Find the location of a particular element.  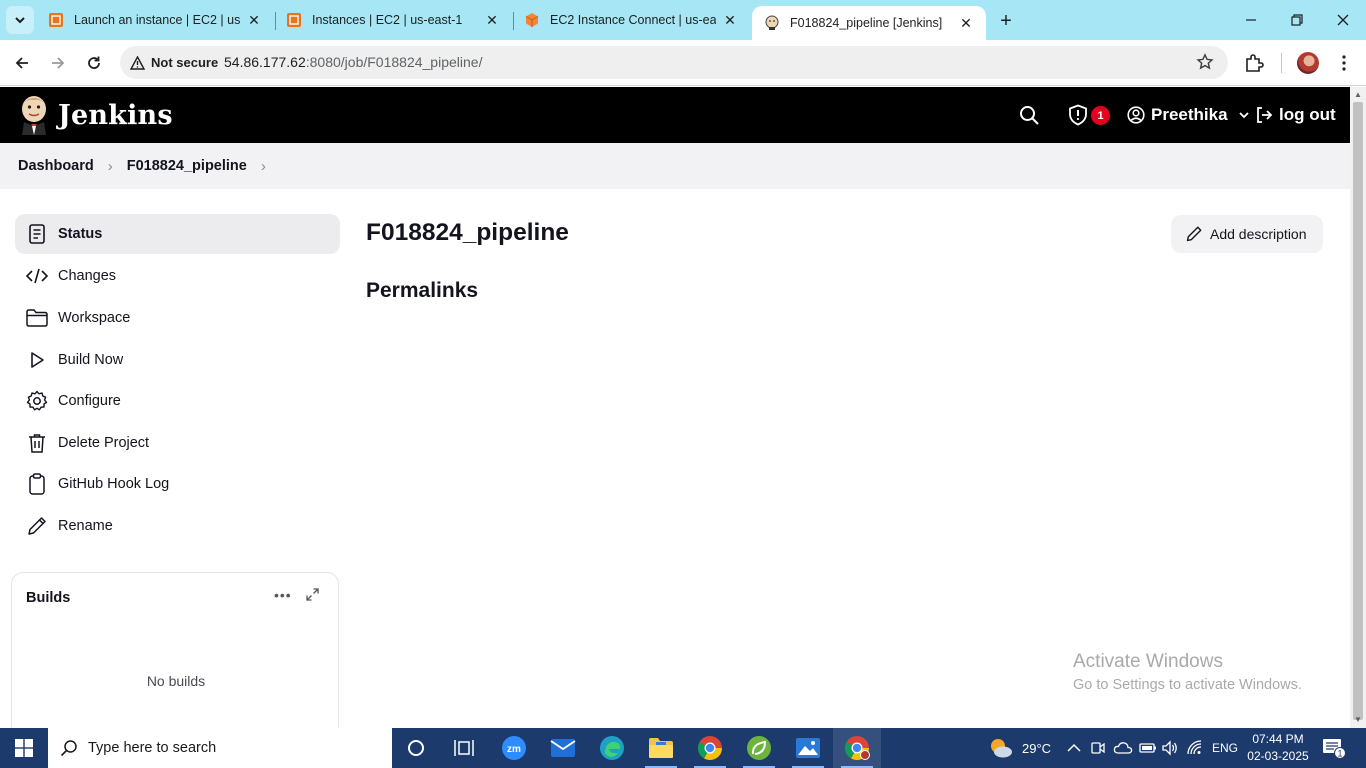

arrow-right-icon is located at coordinates (58, 63).